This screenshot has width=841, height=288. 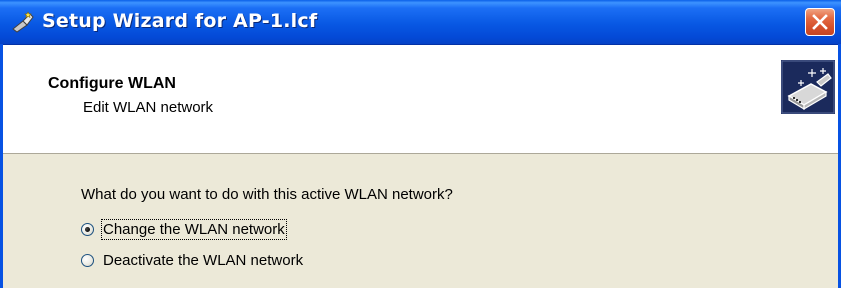 I want to click on radio-selected-dot, so click(x=87, y=229).